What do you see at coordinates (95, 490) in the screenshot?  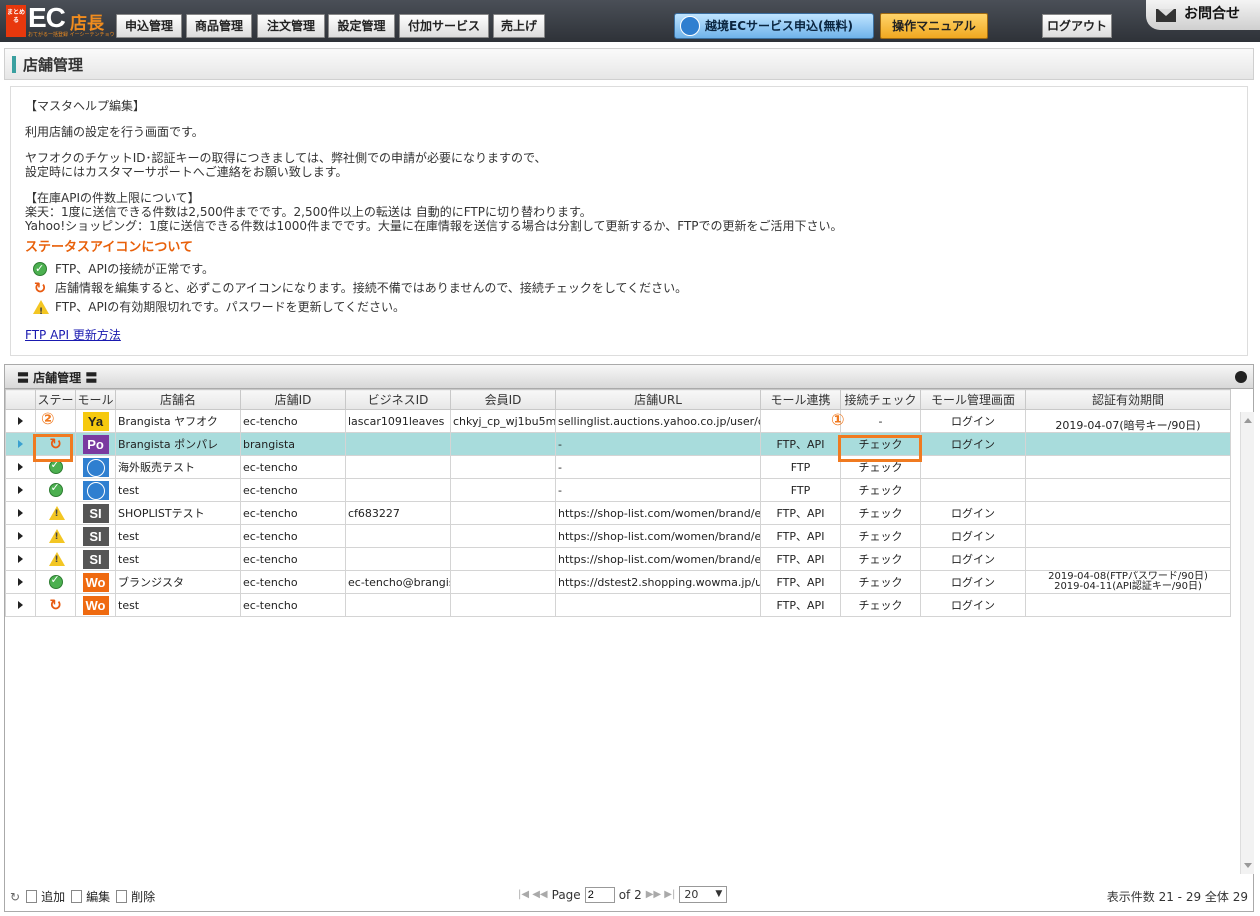 I see `mall-cell` at bounding box center [95, 490].